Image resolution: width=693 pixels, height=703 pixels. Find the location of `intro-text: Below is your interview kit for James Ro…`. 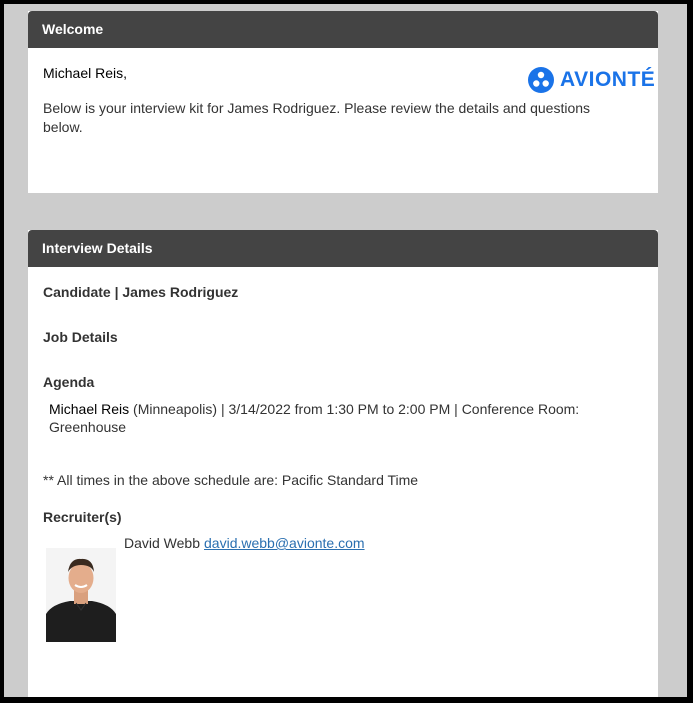

intro-text: Below is your interview kit for James Ro… is located at coordinates (317, 117).